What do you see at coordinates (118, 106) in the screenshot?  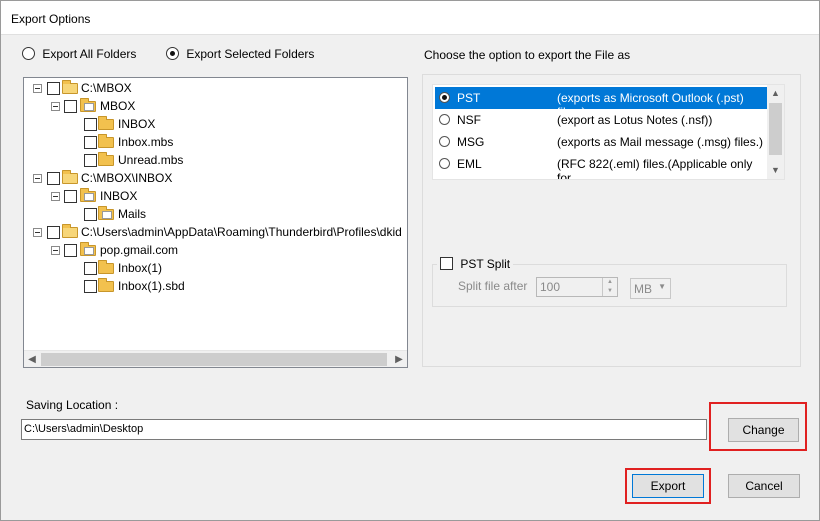 I see `tree-item-label: MBOX` at bounding box center [118, 106].